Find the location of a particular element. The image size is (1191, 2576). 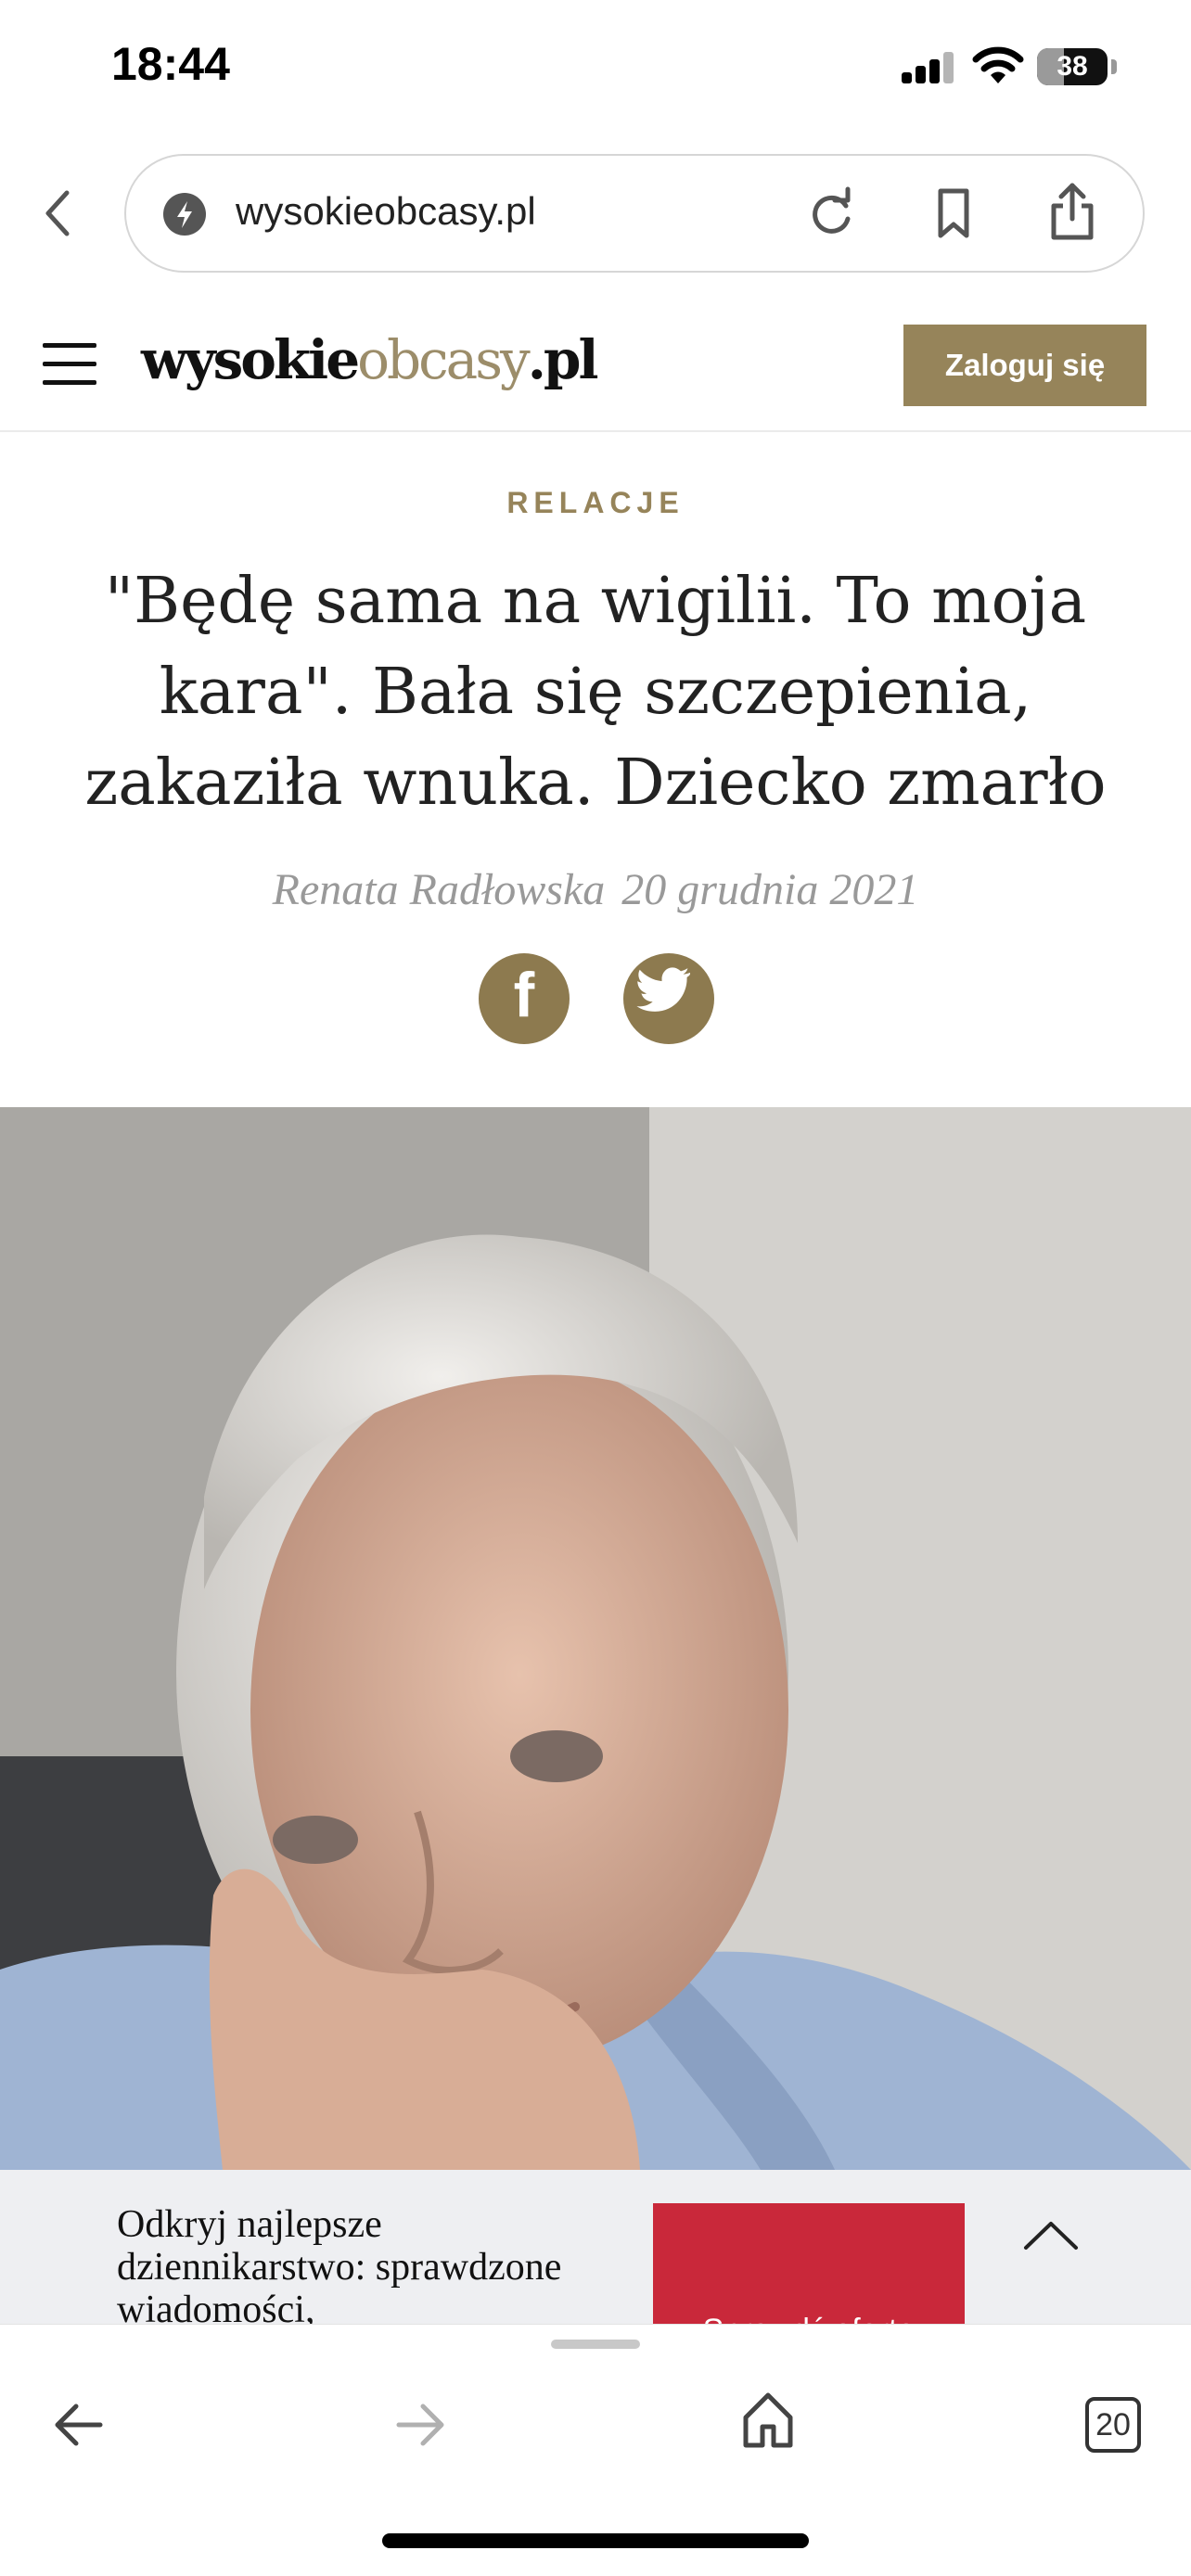

site-header: wysokieobcasy.pl Zaloguj się is located at coordinates (595, 364).